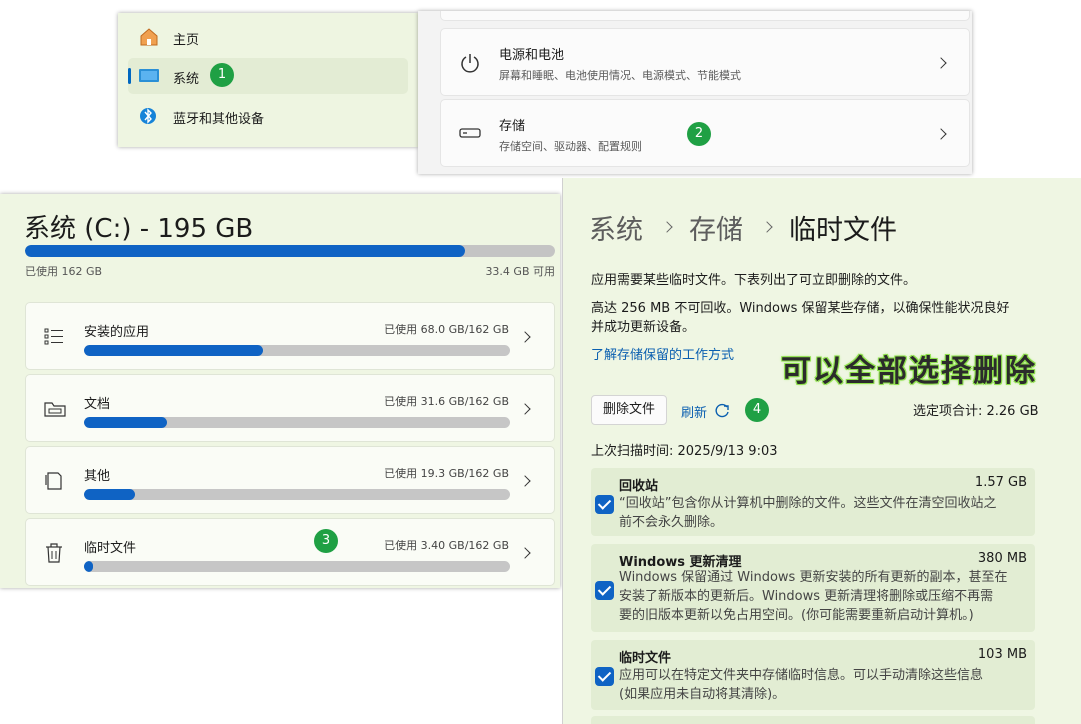  Describe the element at coordinates (694, 413) in the screenshot. I see `refresh-label: 刷新` at that location.